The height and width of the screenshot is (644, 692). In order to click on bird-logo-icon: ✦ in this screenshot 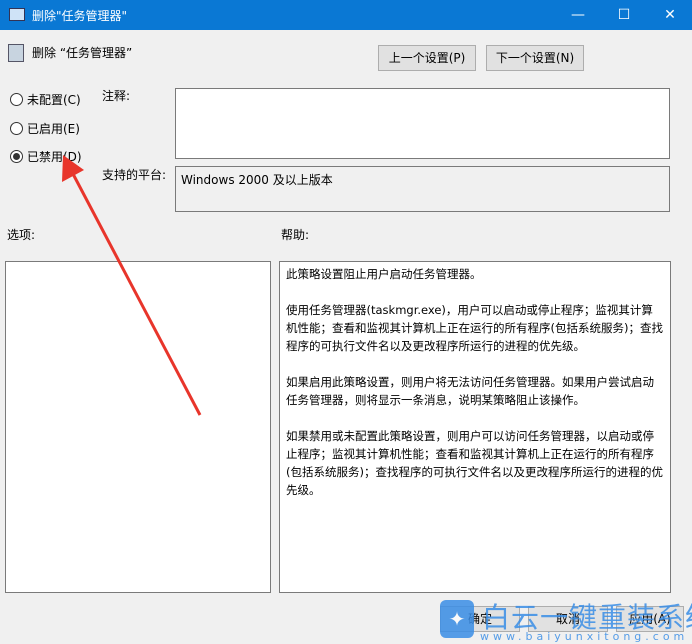, I will do `click(457, 619)`.